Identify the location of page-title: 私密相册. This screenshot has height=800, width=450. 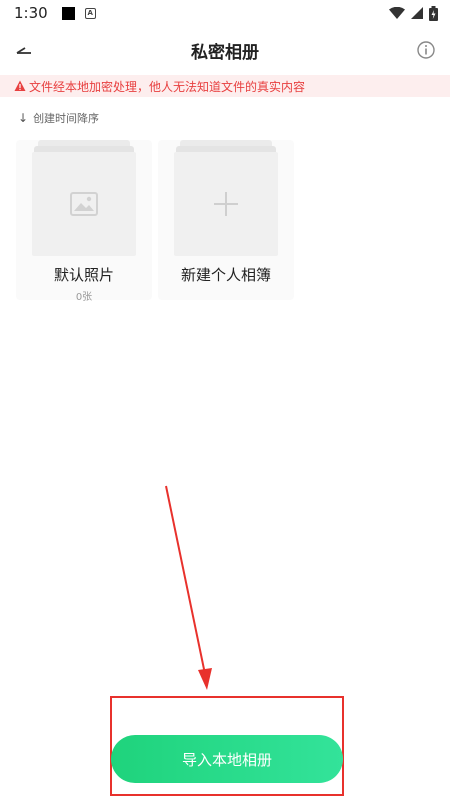
(225, 52).